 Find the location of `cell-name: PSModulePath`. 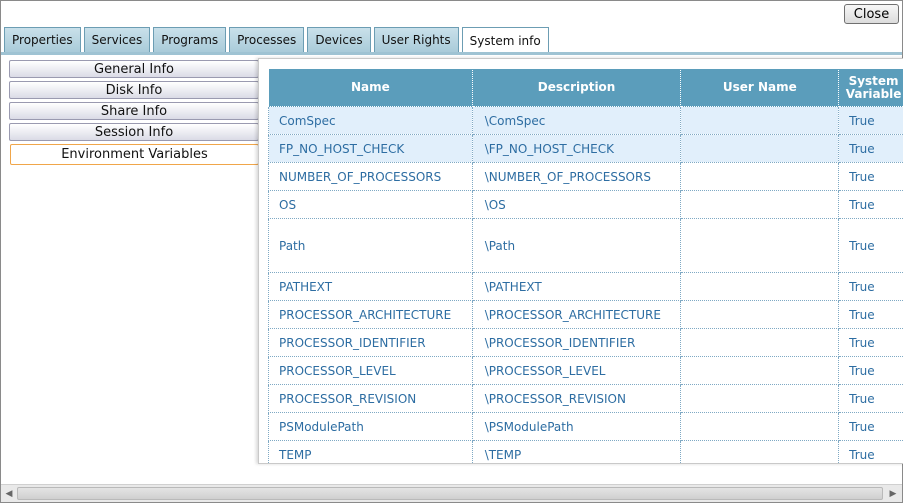

cell-name: PSModulePath is located at coordinates (370, 426).